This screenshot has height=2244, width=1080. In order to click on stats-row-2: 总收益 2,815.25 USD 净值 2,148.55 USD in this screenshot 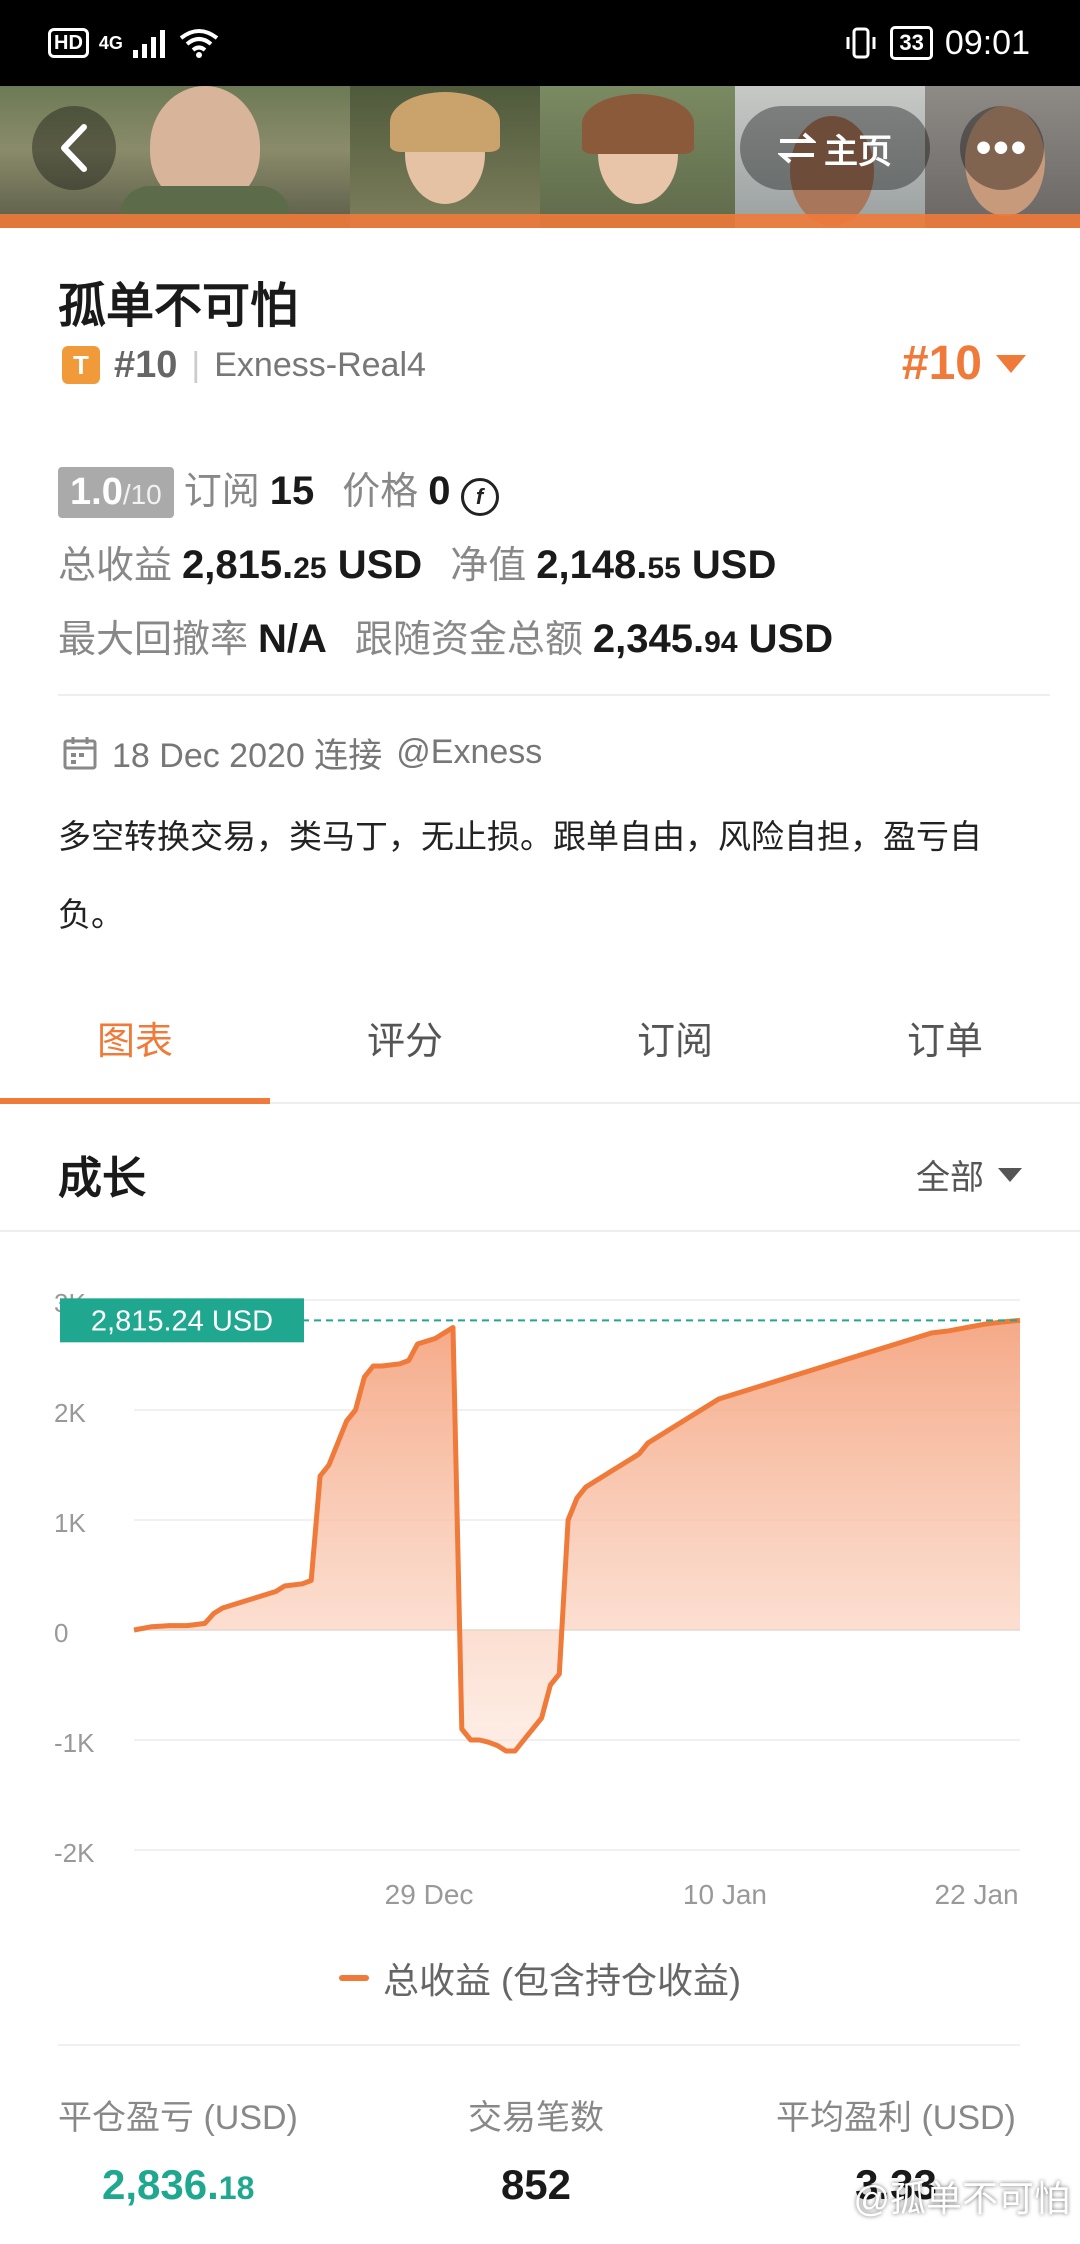, I will do `click(417, 561)`.